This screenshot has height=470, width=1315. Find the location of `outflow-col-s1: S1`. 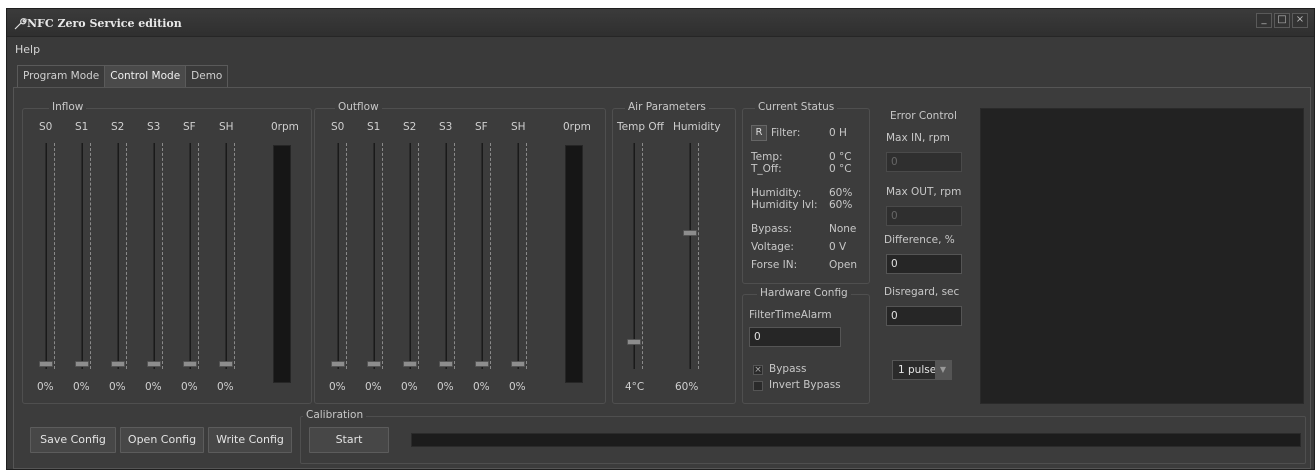

outflow-col-s1: S1 is located at coordinates (374, 127).